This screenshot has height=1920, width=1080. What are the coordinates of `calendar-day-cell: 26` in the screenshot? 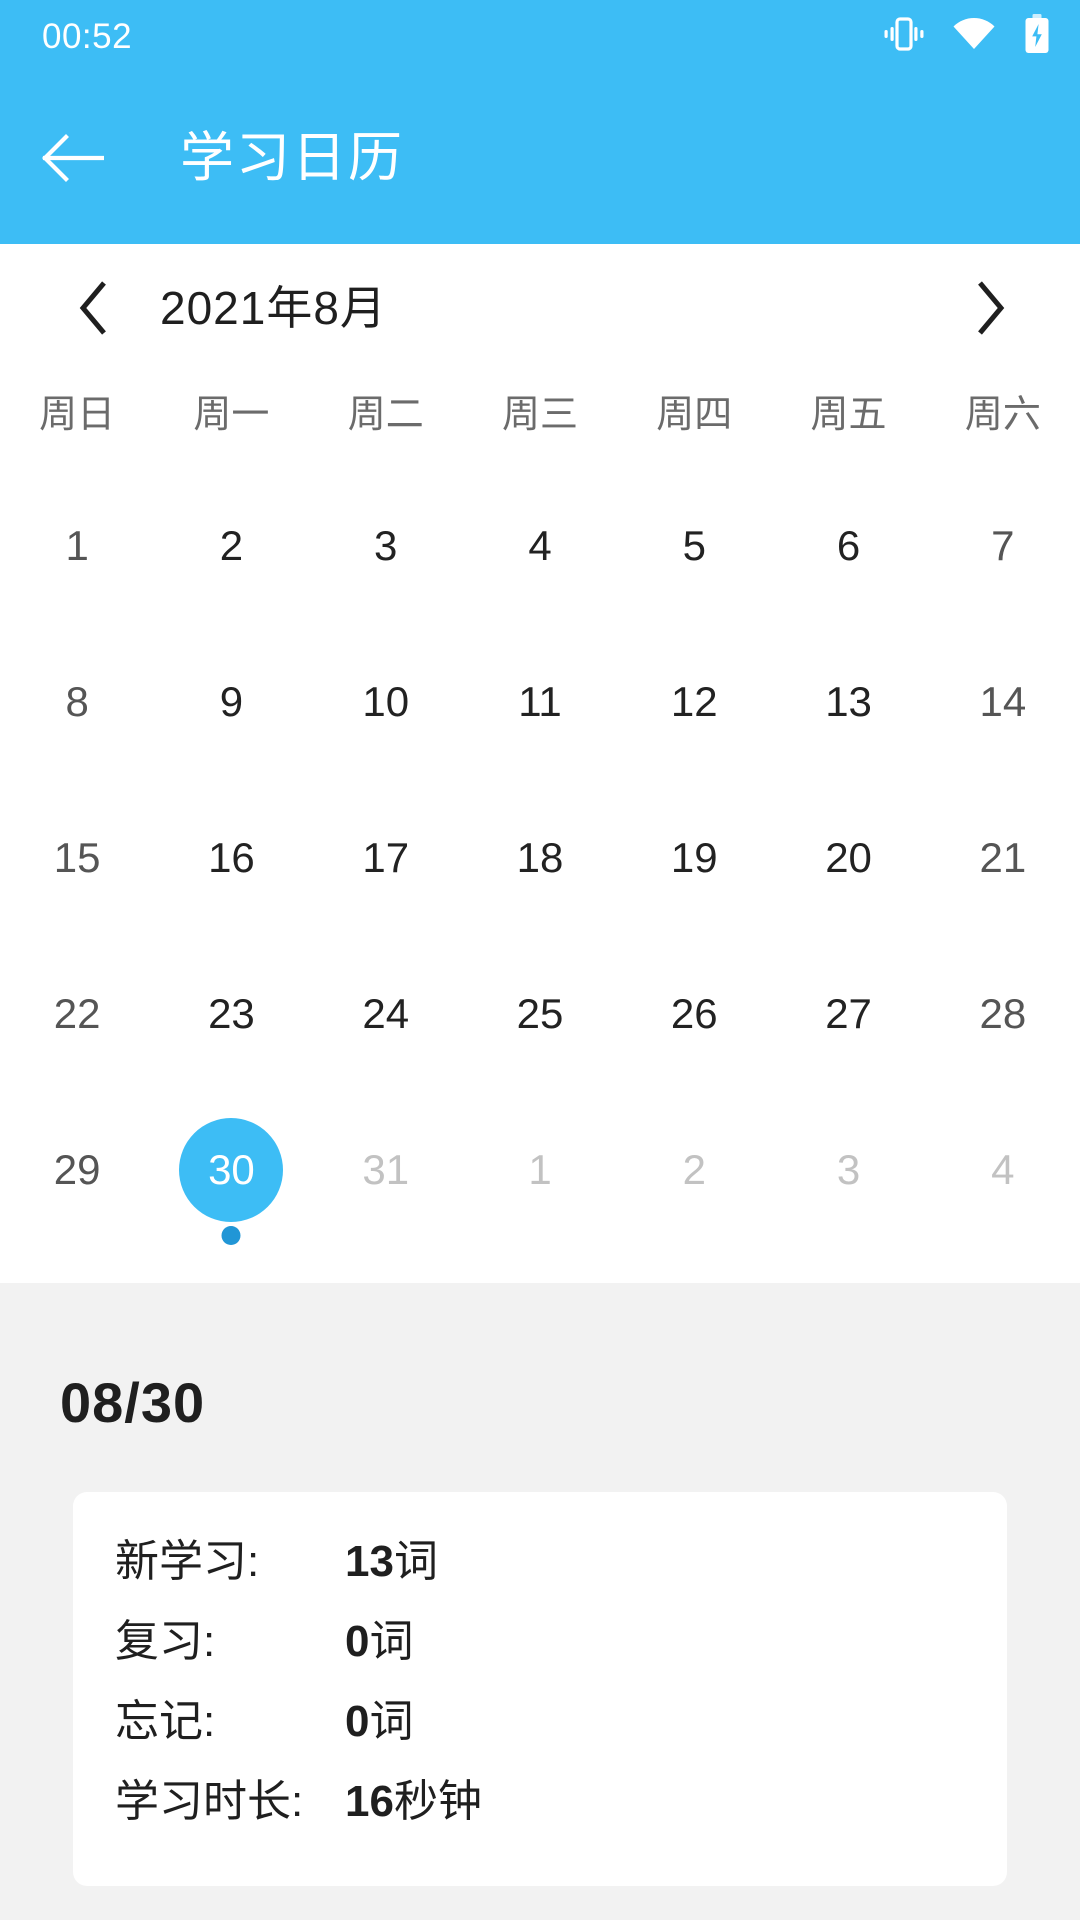 It's located at (694, 1014).